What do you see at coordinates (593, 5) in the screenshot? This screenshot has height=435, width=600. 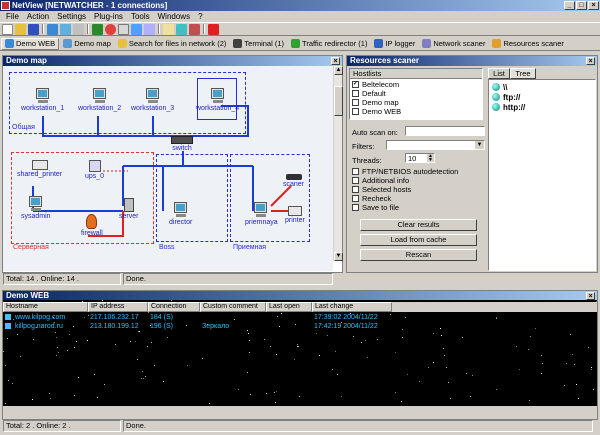 I see `close-button: ×` at bounding box center [593, 5].